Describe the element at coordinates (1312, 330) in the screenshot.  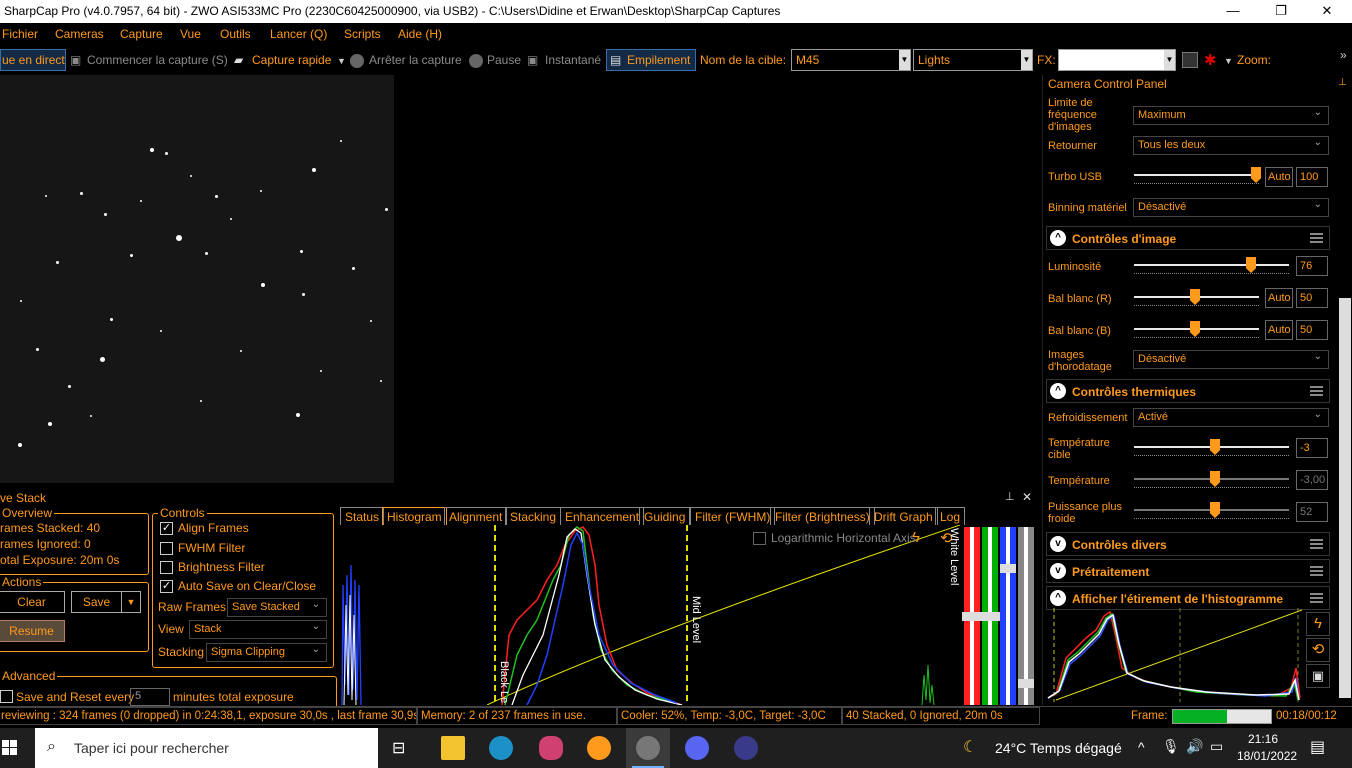
I see `wb-blue-value: 50` at that location.